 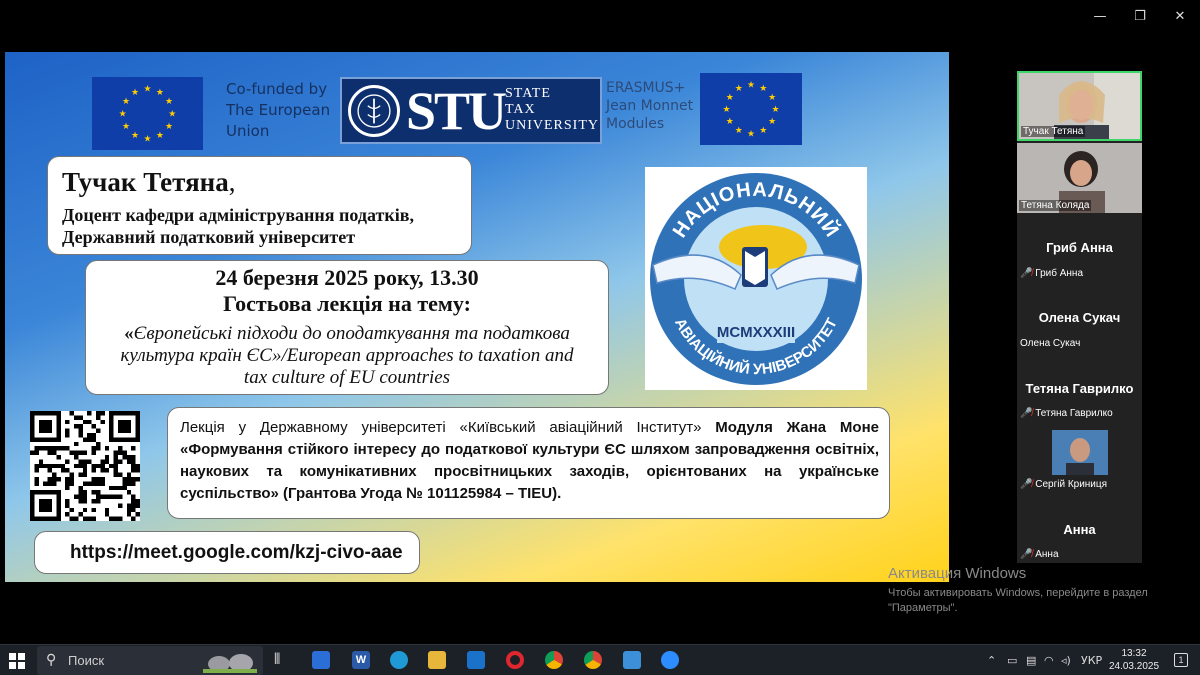 I want to click on chevron-up-icon: ⌃, so click(x=991, y=660).